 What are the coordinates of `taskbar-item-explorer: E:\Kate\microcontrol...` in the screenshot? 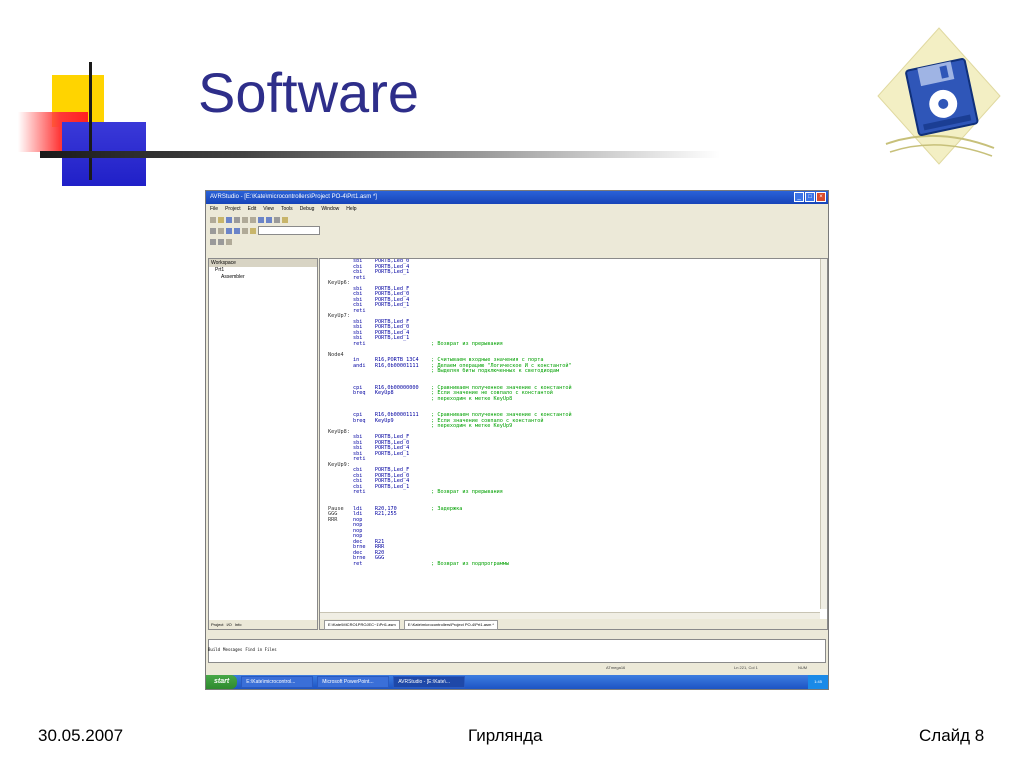 It's located at (277, 682).